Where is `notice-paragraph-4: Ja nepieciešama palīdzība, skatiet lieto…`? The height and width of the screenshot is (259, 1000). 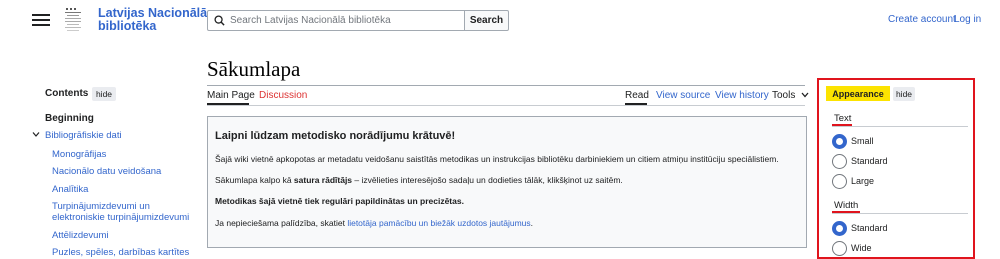
notice-paragraph-4: Ja nepieciešama palīdzība, skatiet lieto… is located at coordinates (374, 223).